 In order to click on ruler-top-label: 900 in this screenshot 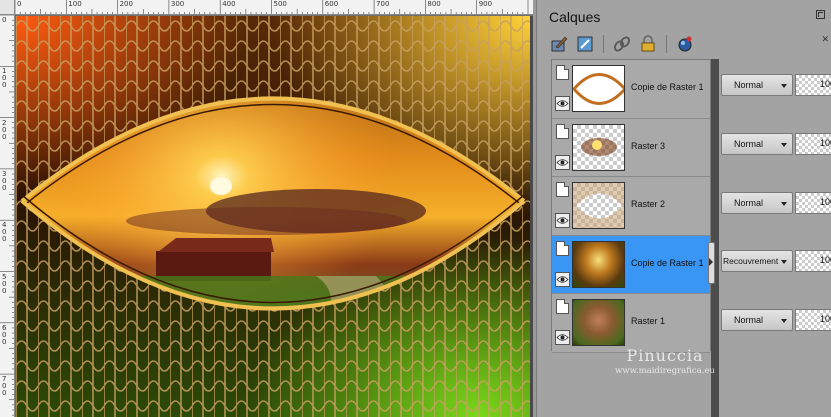, I will do `click(485, 4)`.